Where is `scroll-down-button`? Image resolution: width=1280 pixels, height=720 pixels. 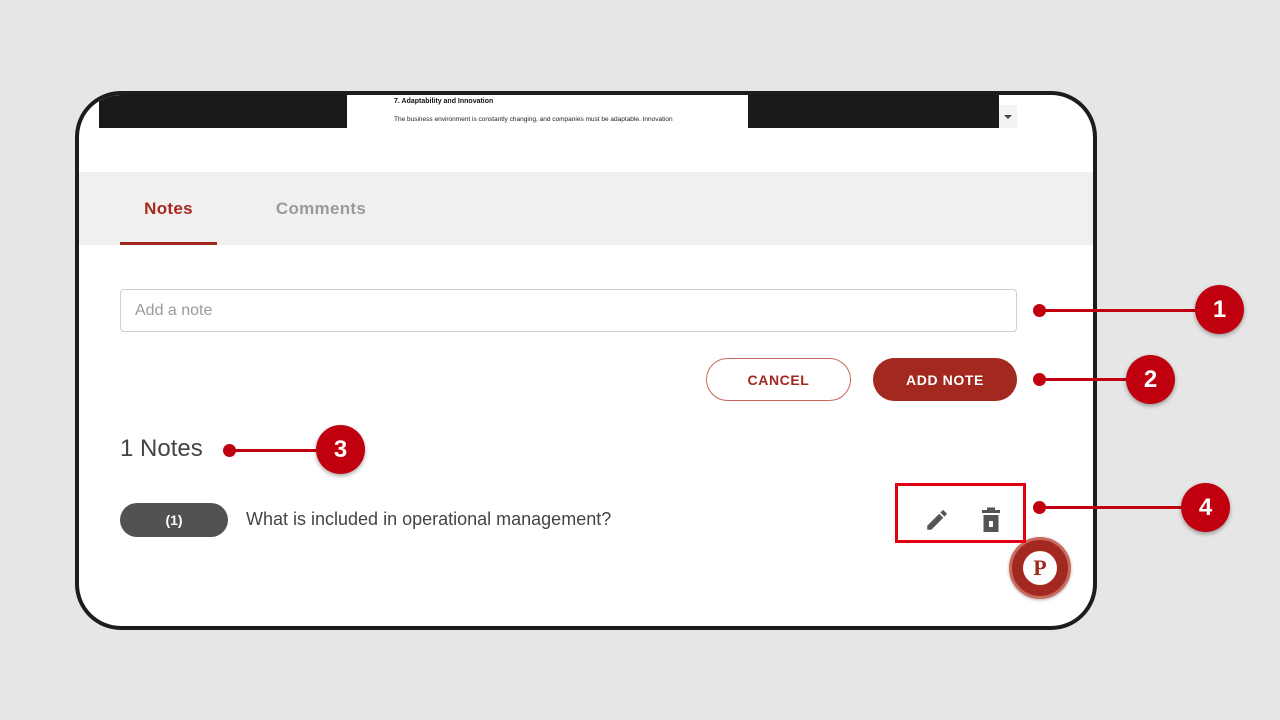 scroll-down-button is located at coordinates (1008, 116).